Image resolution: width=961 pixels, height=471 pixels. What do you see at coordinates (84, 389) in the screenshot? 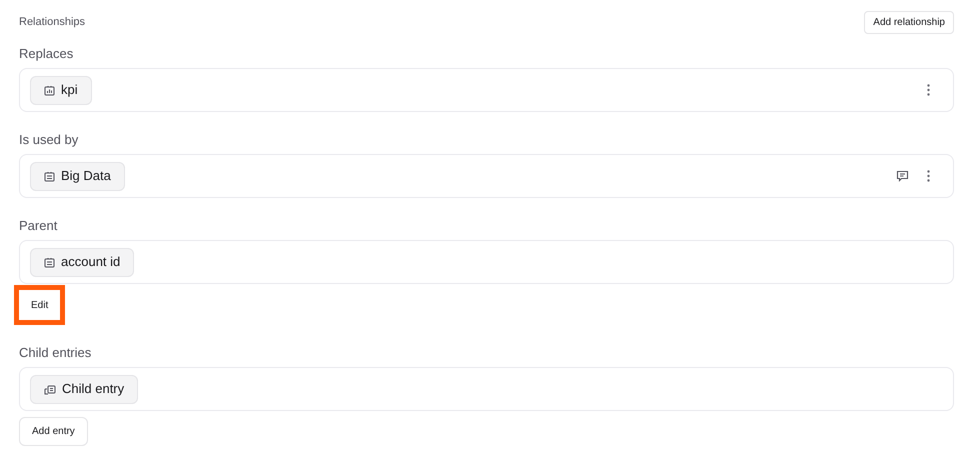
I see `entry-chip: Child entry` at bounding box center [84, 389].